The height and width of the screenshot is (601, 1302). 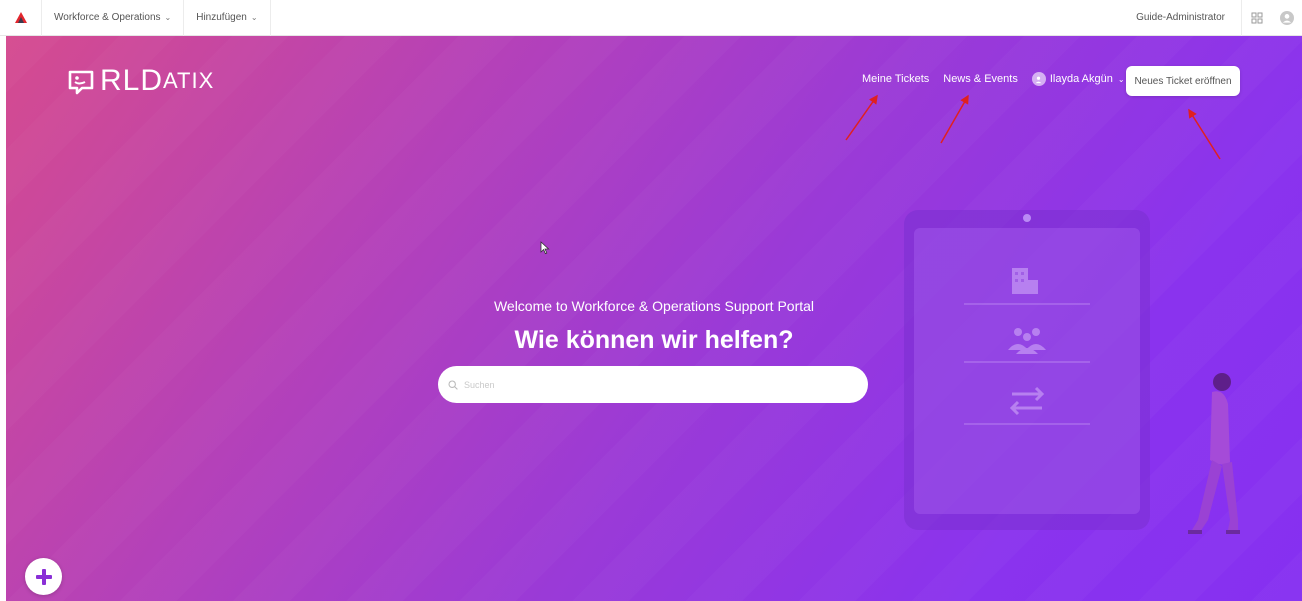 What do you see at coordinates (954, 119) in the screenshot?
I see `annotation-arrow-news` at bounding box center [954, 119].